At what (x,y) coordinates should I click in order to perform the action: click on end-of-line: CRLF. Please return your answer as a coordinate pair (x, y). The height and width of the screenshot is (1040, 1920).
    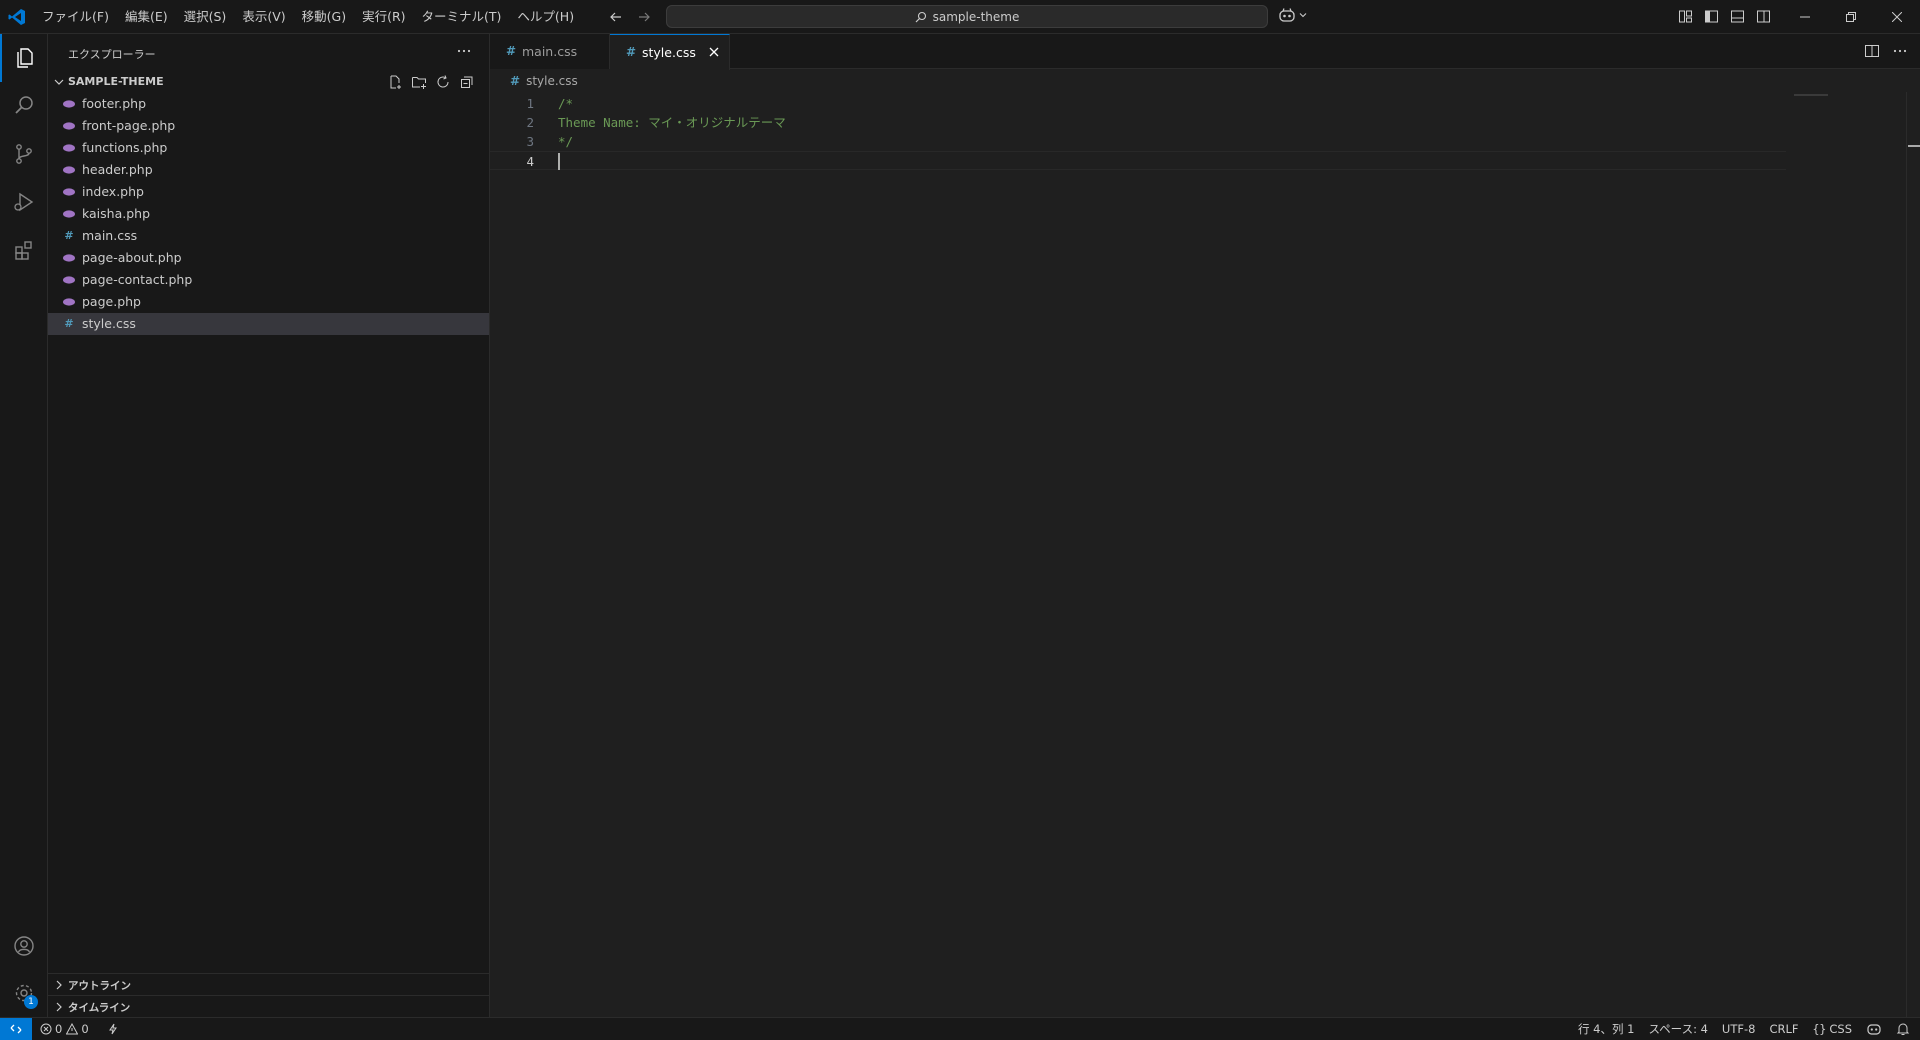
    Looking at the image, I should click on (1783, 1029).